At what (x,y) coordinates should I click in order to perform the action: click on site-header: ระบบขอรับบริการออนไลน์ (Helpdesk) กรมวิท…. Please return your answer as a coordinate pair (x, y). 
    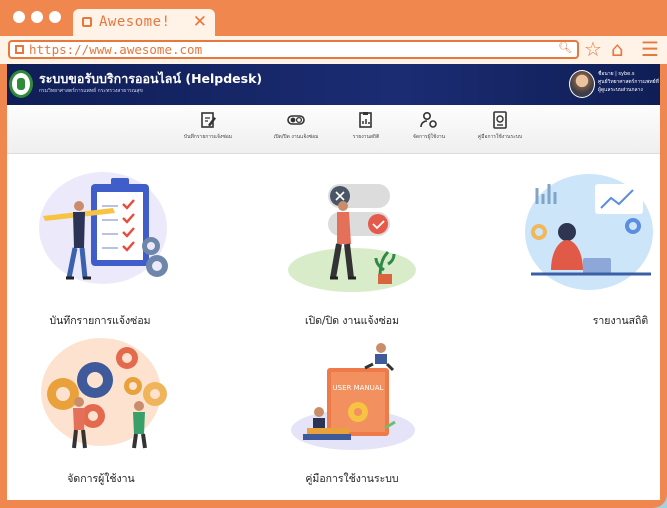
    Looking at the image, I should click on (333, 84).